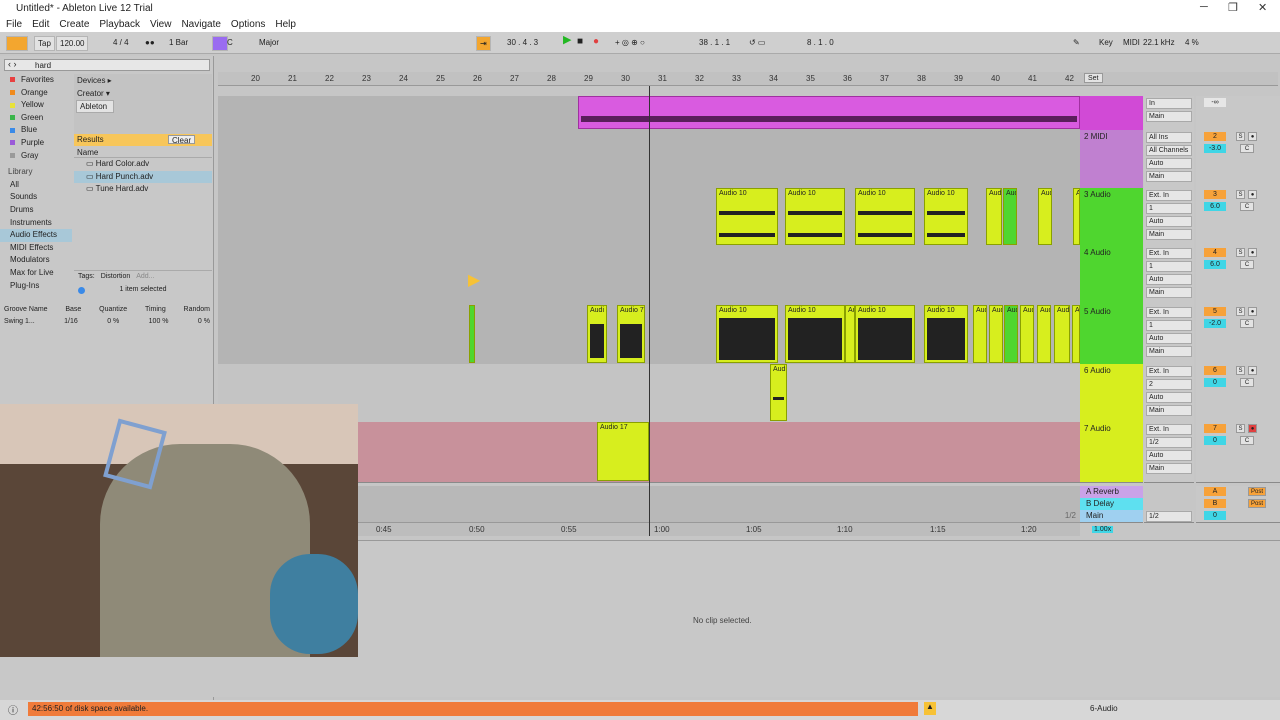 The height and width of the screenshot is (720, 1280). What do you see at coordinates (121, 42) in the screenshot?
I see `time-signature-field: 4 / 4` at bounding box center [121, 42].